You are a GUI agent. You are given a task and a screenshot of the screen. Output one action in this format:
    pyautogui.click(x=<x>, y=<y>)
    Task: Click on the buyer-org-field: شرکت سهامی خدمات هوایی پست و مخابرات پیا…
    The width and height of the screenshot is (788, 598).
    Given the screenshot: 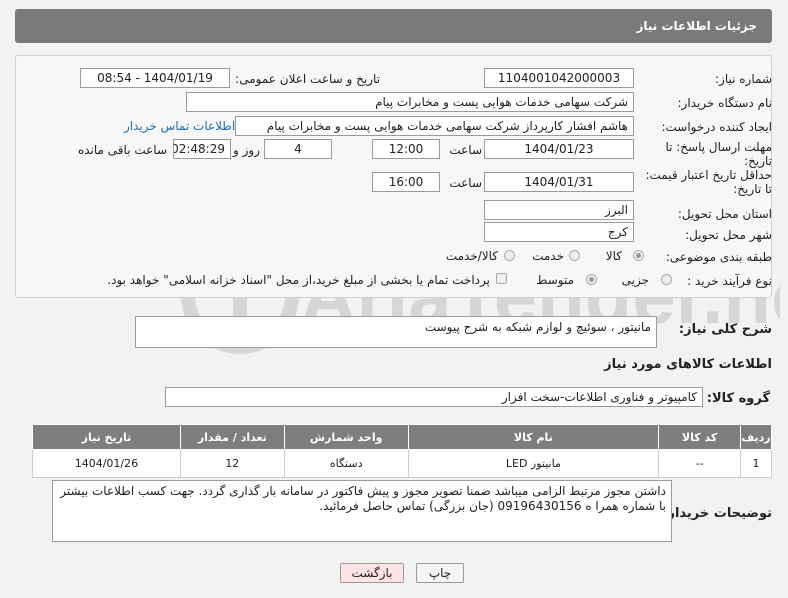 What is the action you would take?
    pyautogui.click(x=410, y=102)
    